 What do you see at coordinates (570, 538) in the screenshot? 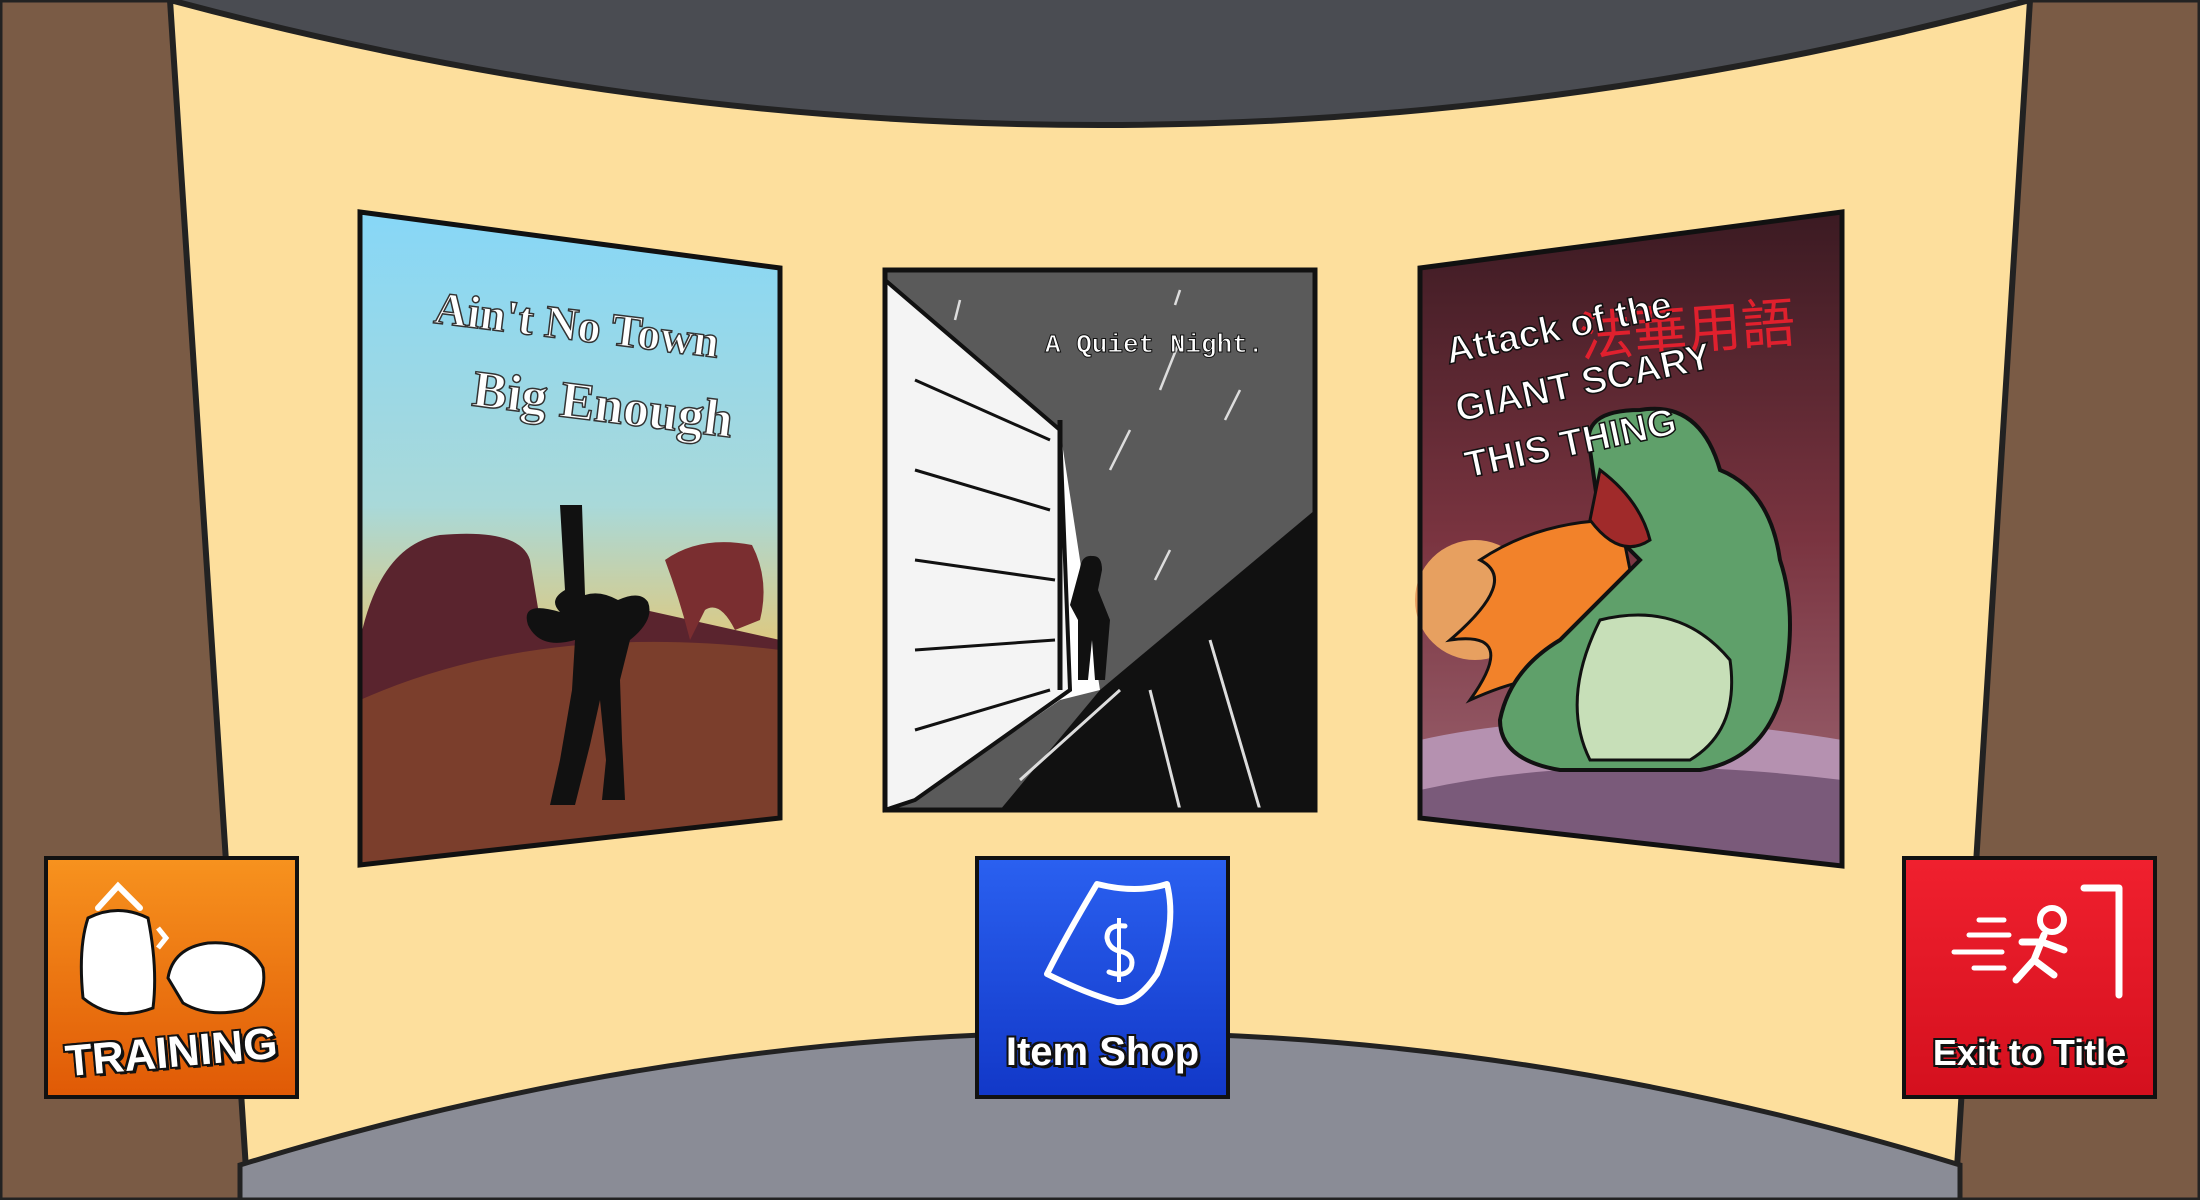
I see `poster-western-select` at bounding box center [570, 538].